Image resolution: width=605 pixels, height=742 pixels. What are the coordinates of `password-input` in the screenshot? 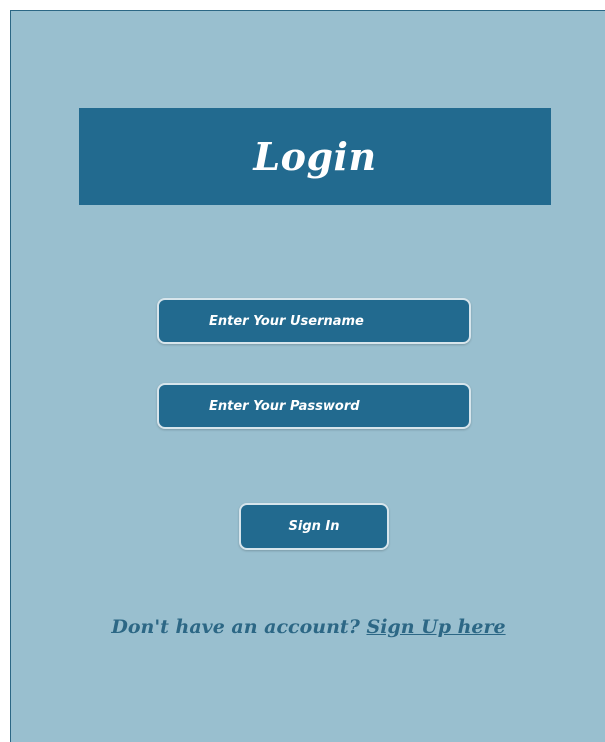 It's located at (314, 406).